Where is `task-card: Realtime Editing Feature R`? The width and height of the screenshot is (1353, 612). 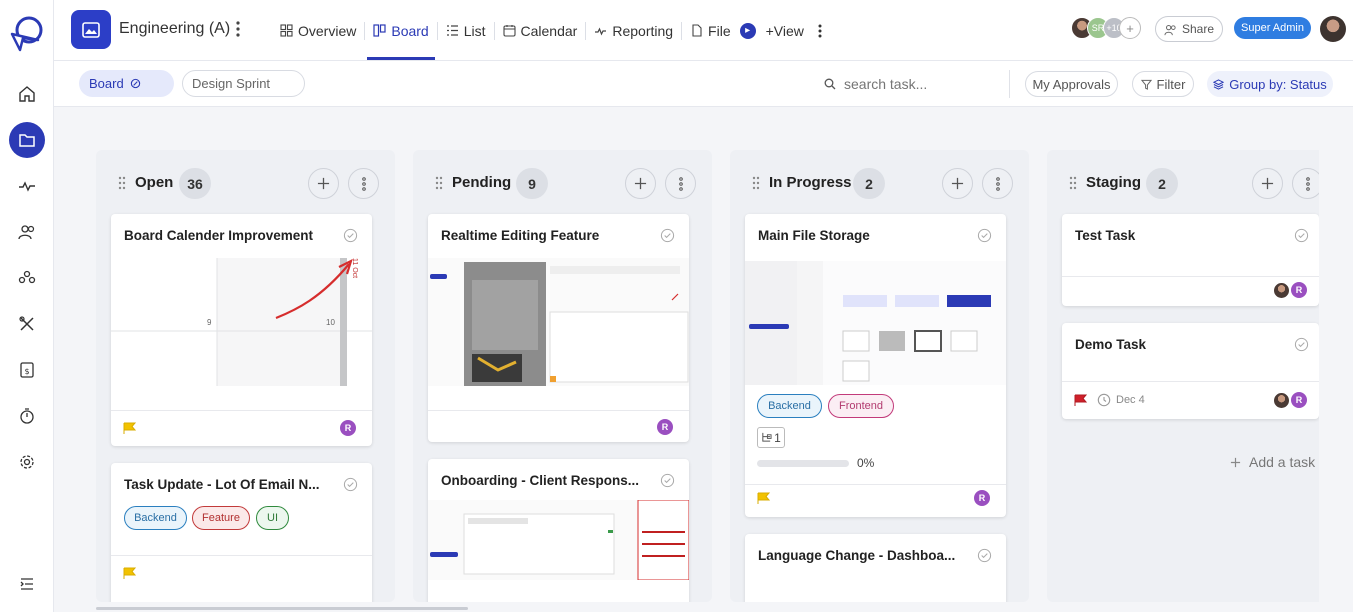
task-card: Realtime Editing Feature R is located at coordinates (558, 328).